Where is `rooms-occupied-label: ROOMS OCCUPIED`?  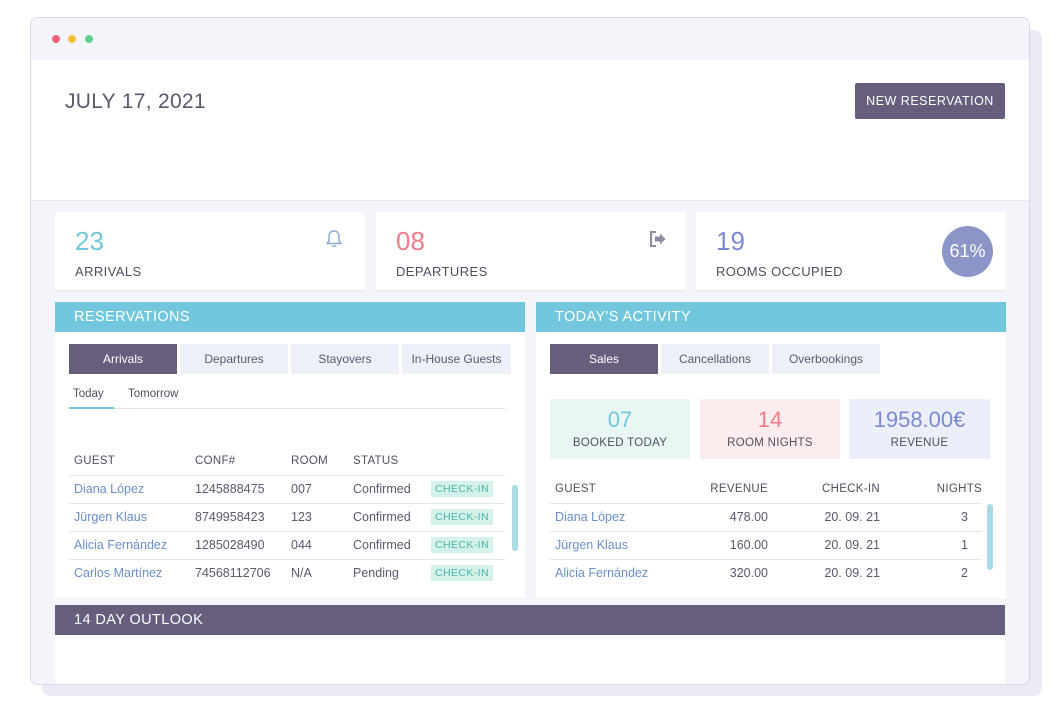 rooms-occupied-label: ROOMS OCCUPIED is located at coordinates (779, 271).